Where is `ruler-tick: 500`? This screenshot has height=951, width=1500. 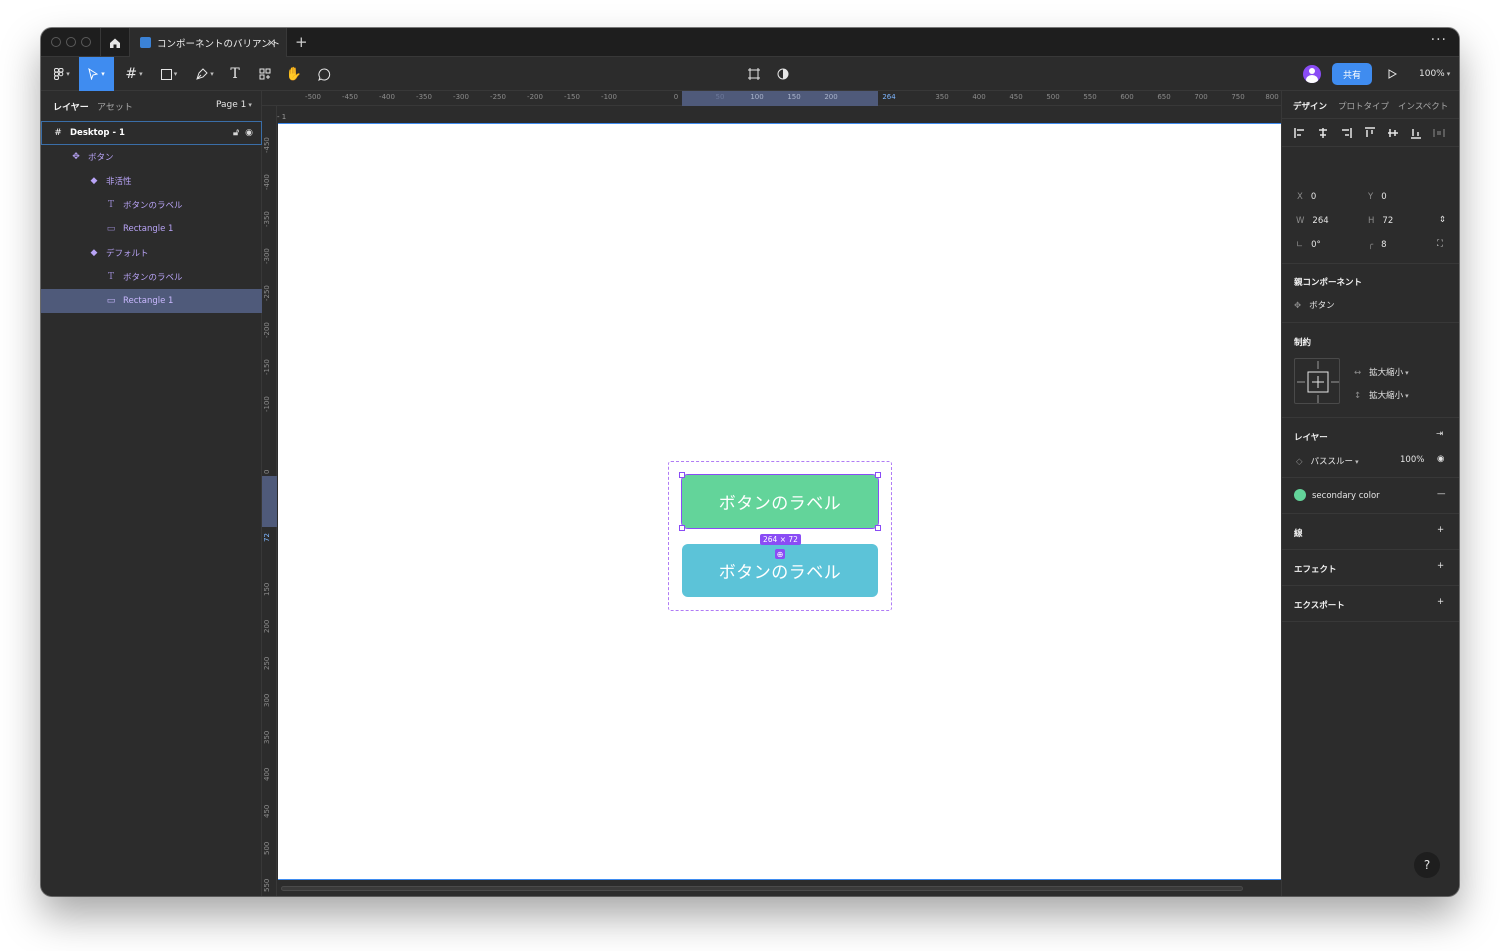 ruler-tick: 500 is located at coordinates (1053, 97).